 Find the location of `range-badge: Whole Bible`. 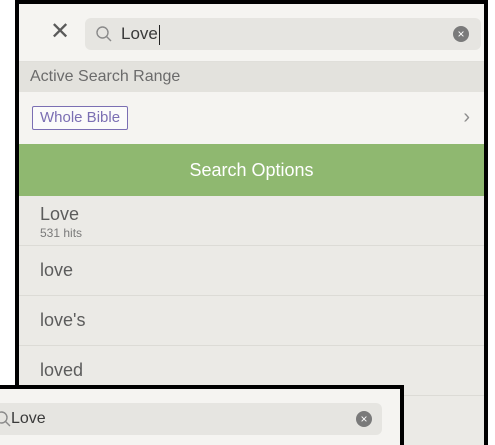

range-badge: Whole Bible is located at coordinates (80, 118).